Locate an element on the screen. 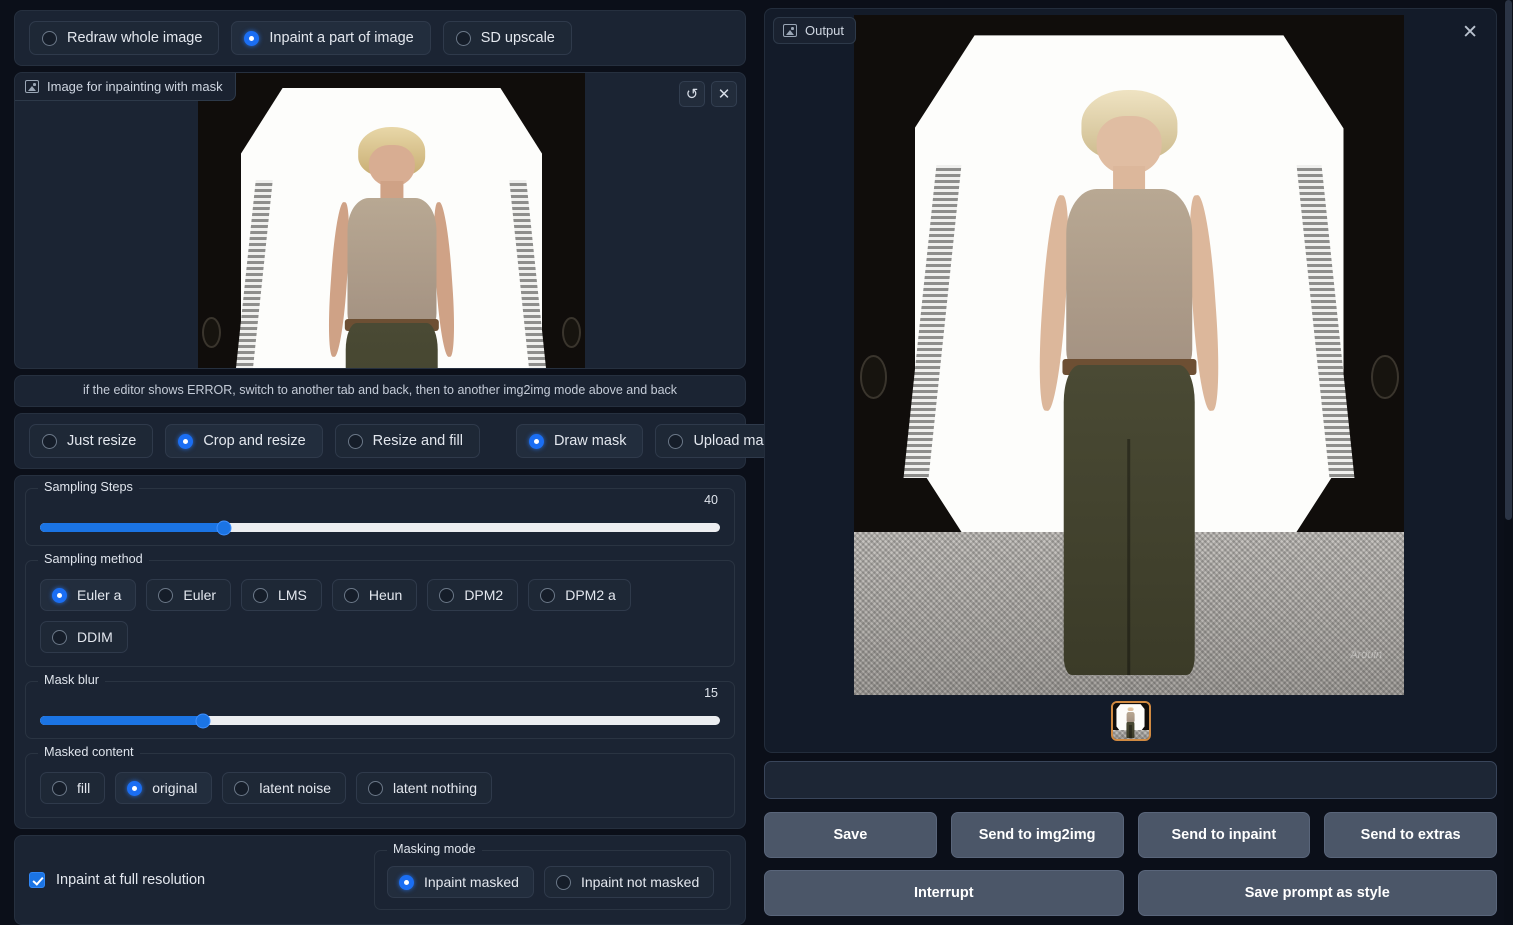 This screenshot has width=1513, height=925. sampling-method-options: Euler a Euler LMS Heun DPM2 DPM2 a DDIM is located at coordinates (380, 616).